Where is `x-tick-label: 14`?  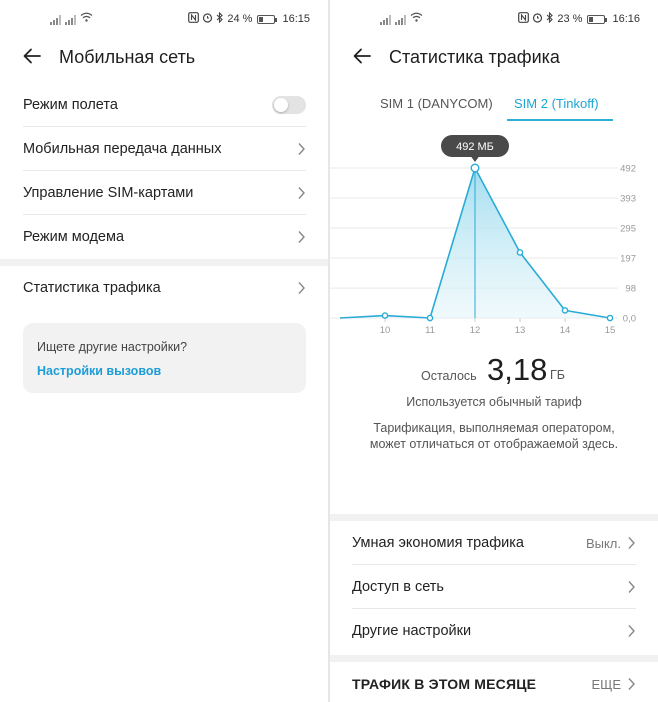
x-tick-label: 14 is located at coordinates (565, 330).